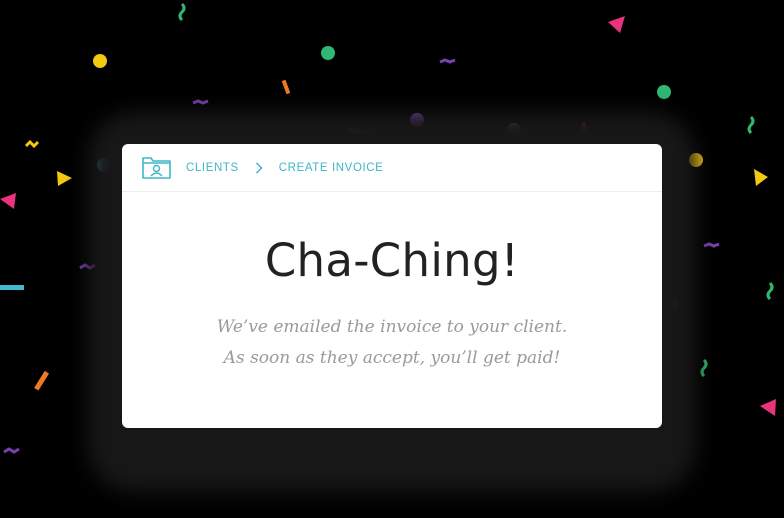  Describe the element at coordinates (212, 168) in the screenshot. I see `breadcrumb-clients-link: CLIENTS` at that location.